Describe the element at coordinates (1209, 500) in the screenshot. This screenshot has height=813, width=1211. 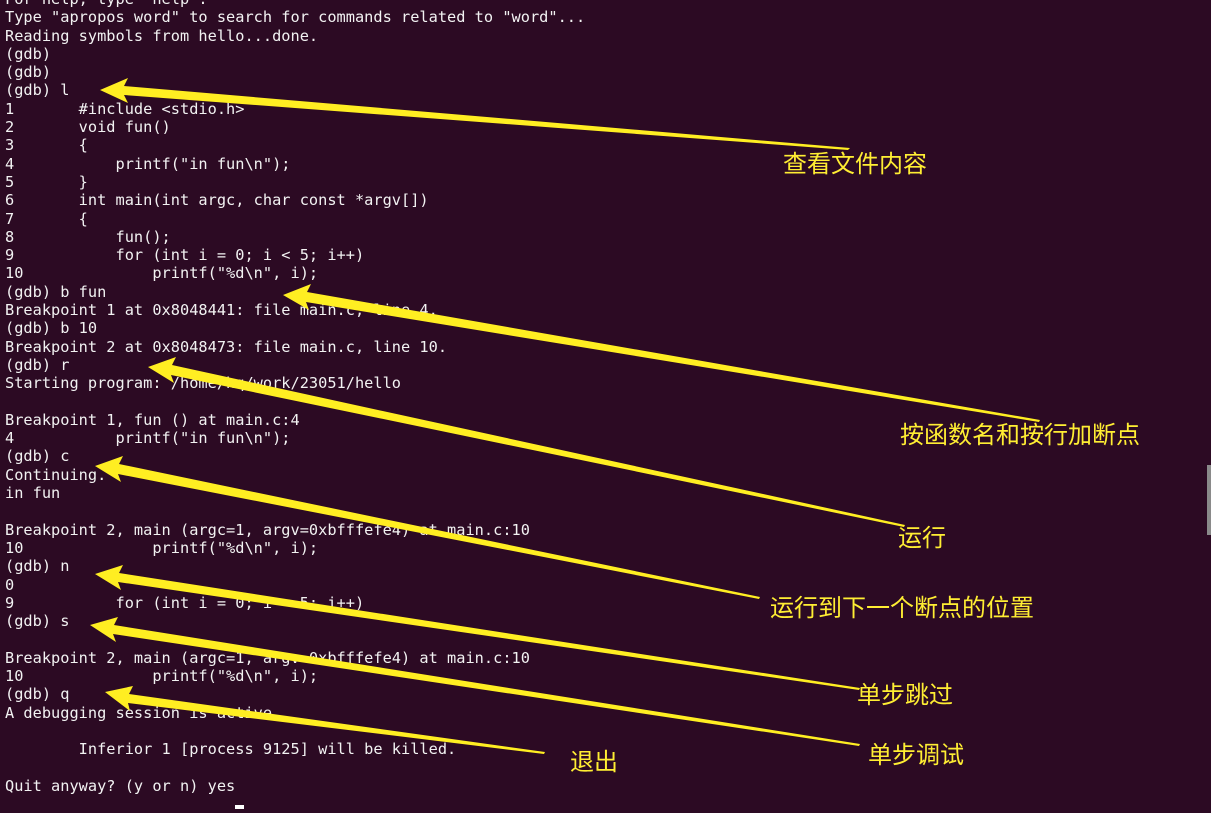
I see `window-edge-strip` at that location.